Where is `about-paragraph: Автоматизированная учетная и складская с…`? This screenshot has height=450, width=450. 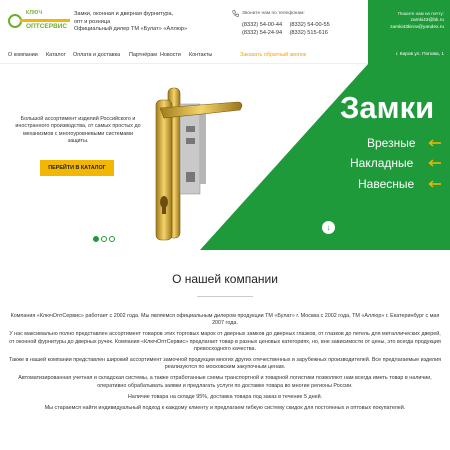 about-paragraph: Автоматизированная учетная и складская с… is located at coordinates (225, 382).